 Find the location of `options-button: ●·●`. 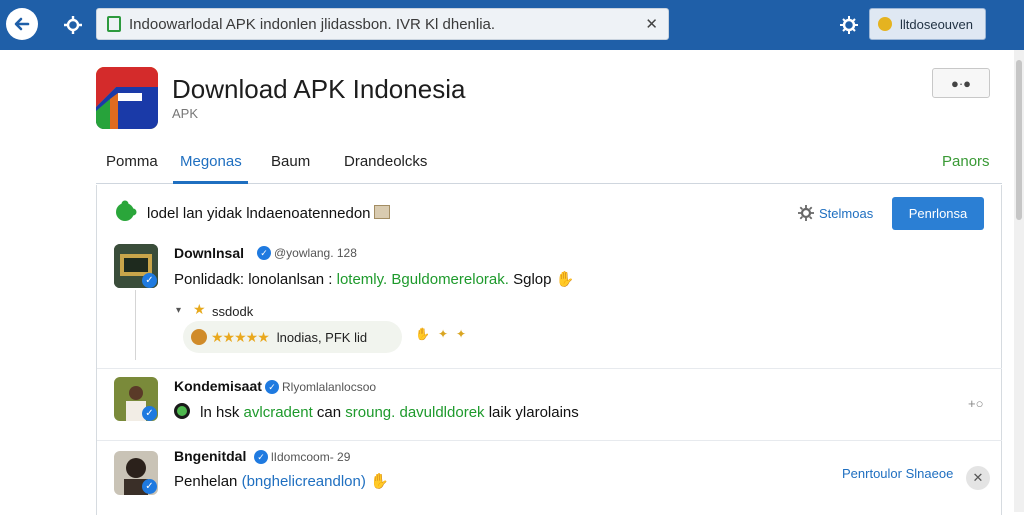

options-button: ●·● is located at coordinates (961, 83).